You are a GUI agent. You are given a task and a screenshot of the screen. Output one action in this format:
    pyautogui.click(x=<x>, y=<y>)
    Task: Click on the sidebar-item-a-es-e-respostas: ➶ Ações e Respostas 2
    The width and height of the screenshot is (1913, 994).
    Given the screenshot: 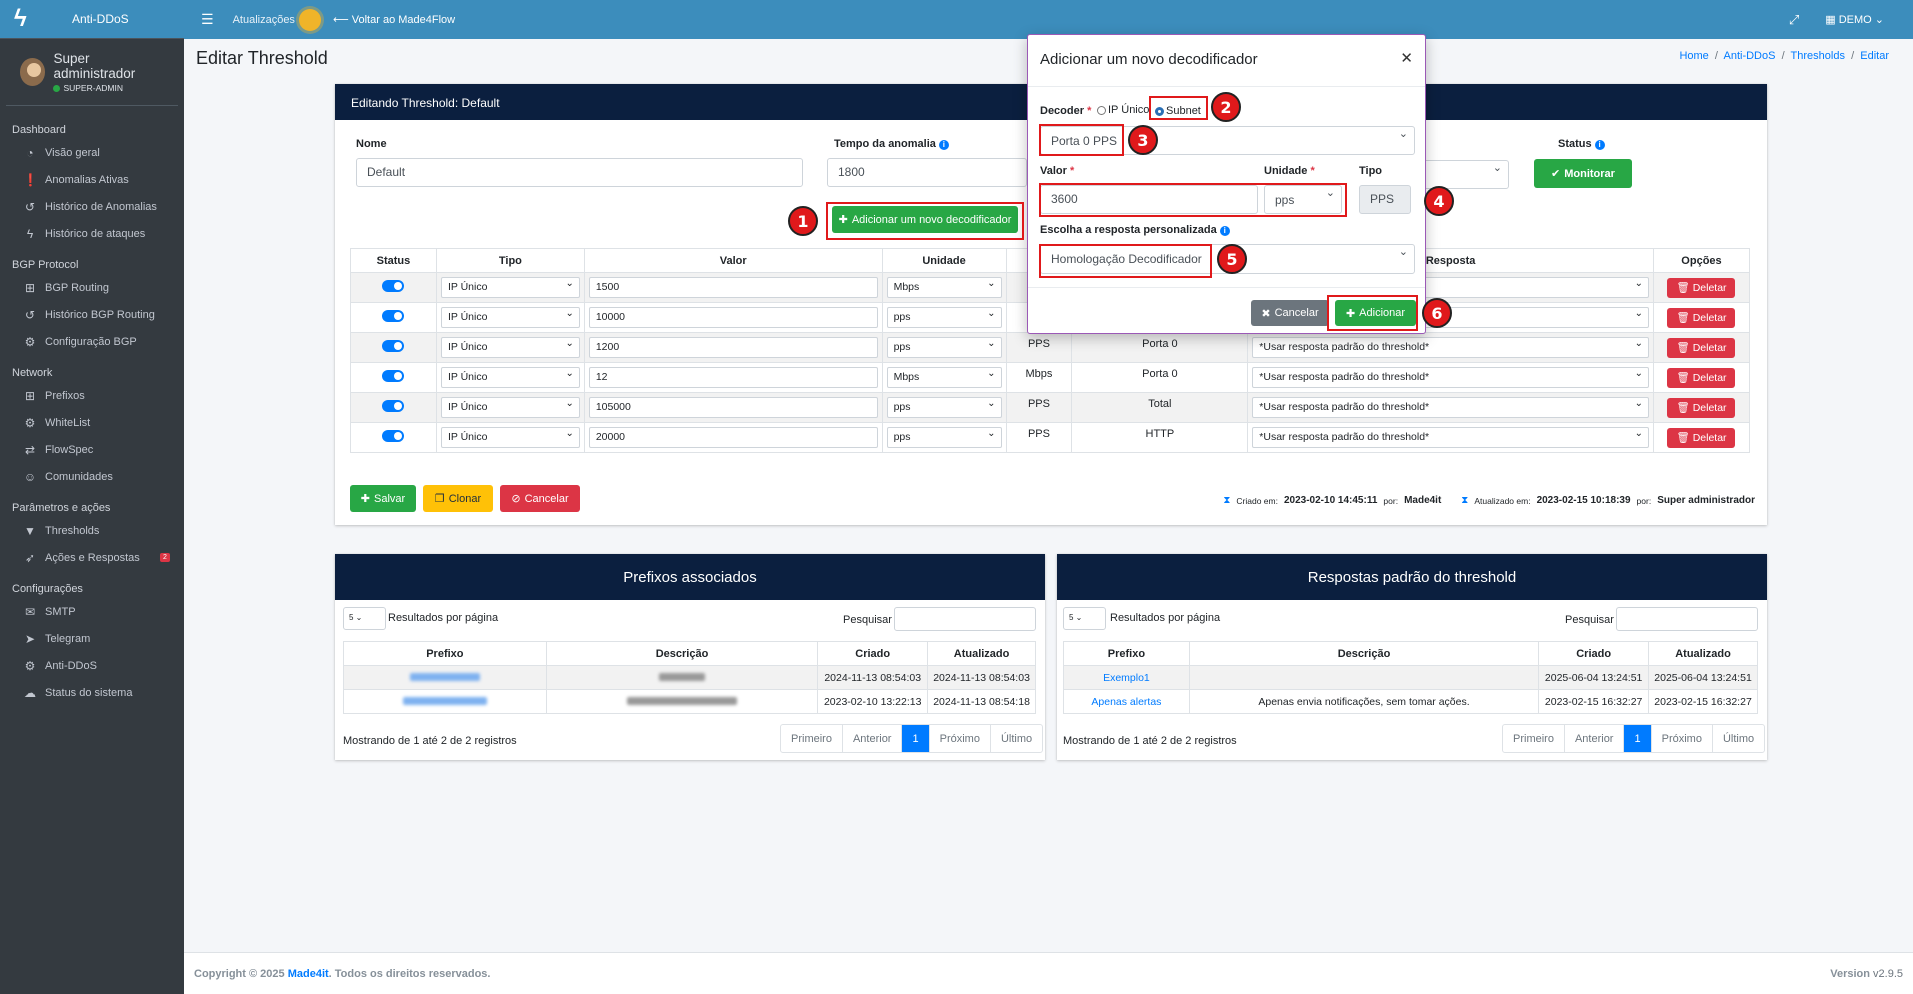 What is the action you would take?
    pyautogui.click(x=92, y=557)
    